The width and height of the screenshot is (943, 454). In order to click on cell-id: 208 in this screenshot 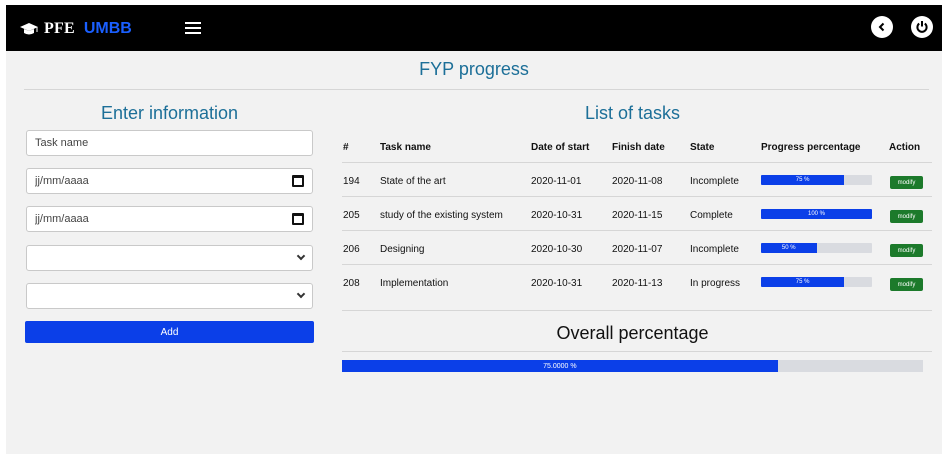, I will do `click(351, 283)`.